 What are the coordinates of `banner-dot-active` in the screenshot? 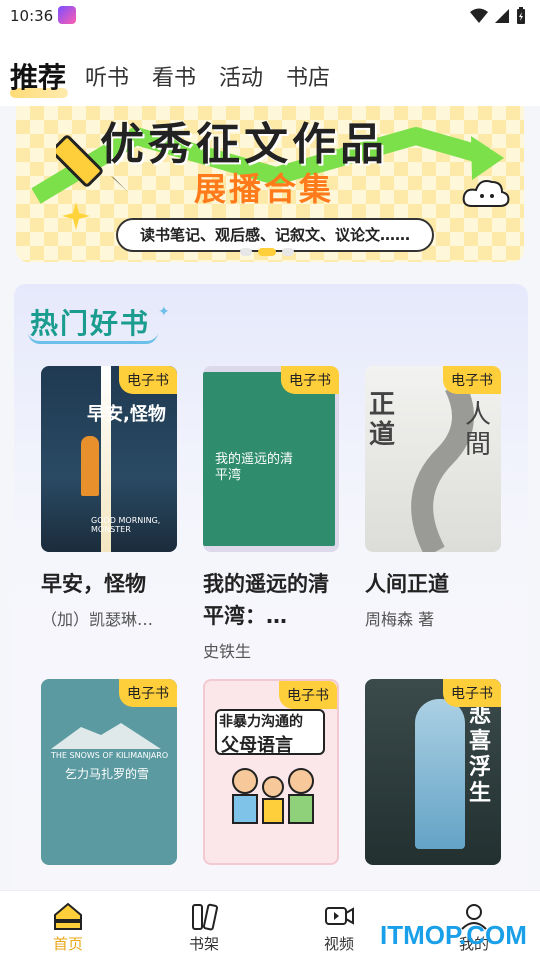 It's located at (267, 252).